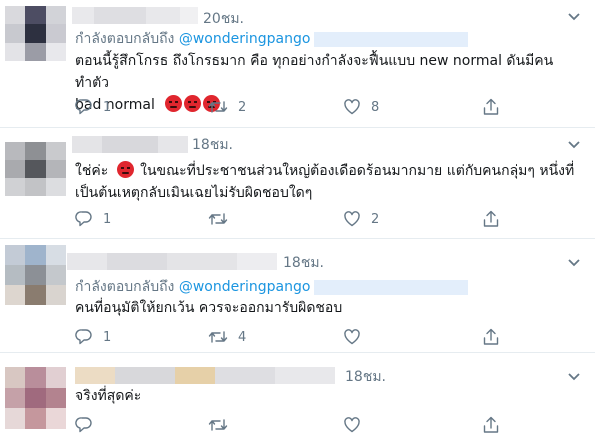  I want to click on tweet-time: 20ชม., so click(223, 19).